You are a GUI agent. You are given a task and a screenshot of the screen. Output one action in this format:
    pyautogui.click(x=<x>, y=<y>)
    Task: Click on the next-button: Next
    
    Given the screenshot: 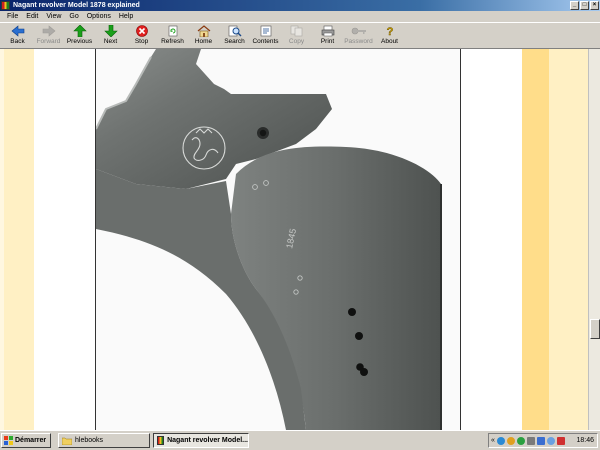 What is the action you would take?
    pyautogui.click(x=110, y=36)
    